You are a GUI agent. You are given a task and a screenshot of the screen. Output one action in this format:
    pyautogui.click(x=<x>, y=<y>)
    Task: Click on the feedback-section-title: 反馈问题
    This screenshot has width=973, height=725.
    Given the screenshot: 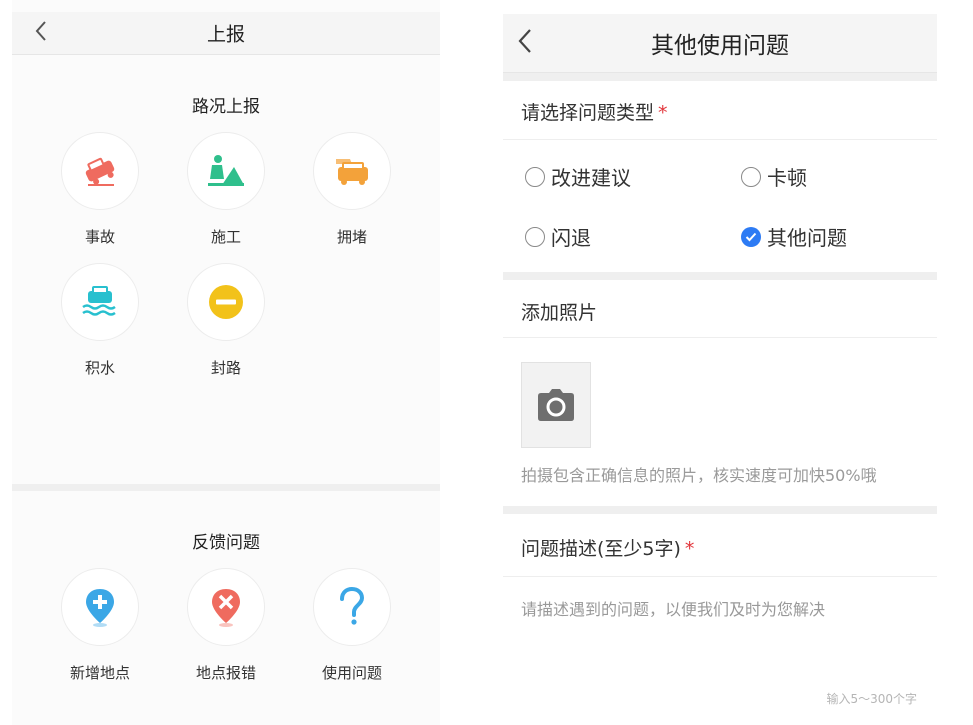 What is the action you would take?
    pyautogui.click(x=226, y=543)
    